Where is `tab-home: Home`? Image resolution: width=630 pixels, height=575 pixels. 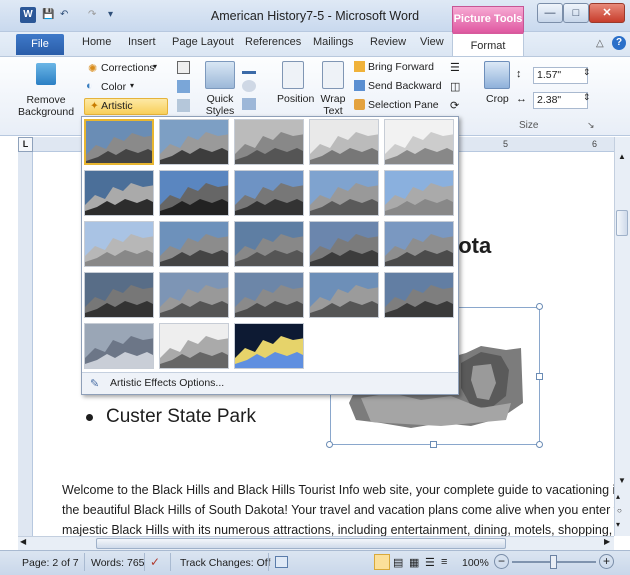 tab-home: Home is located at coordinates (96, 42).